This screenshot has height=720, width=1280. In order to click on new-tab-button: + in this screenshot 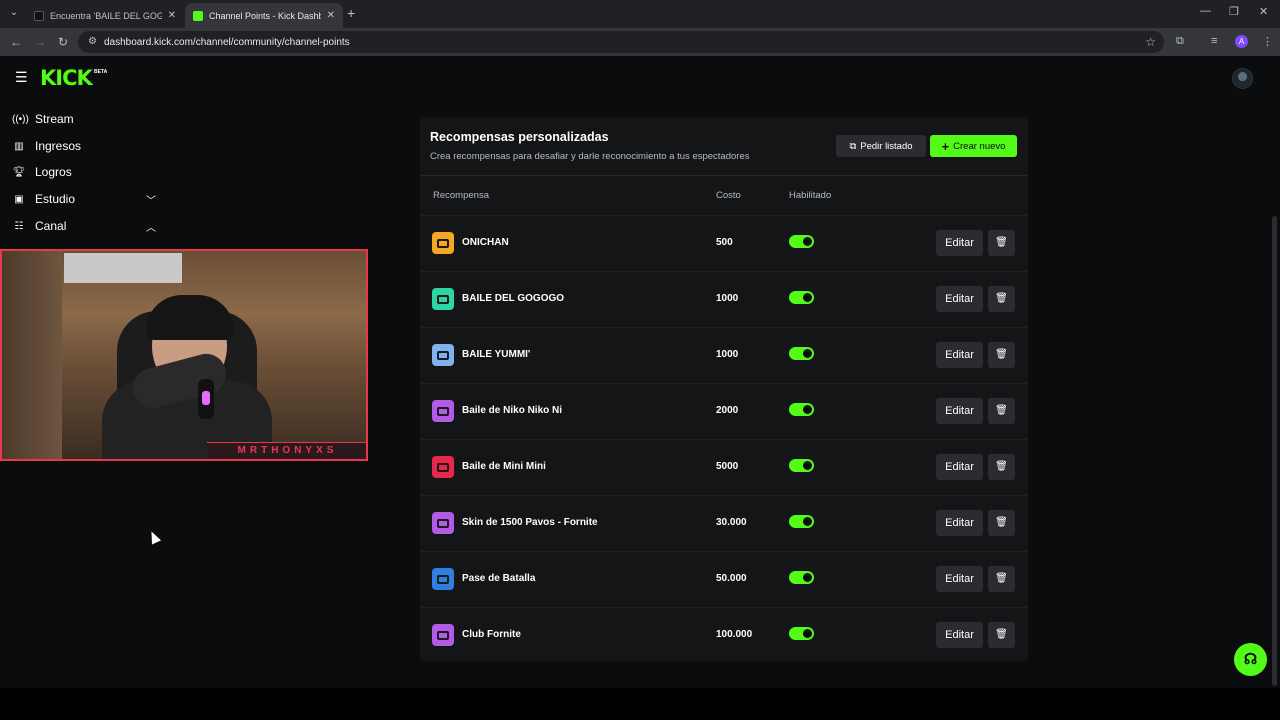, I will do `click(351, 13)`.